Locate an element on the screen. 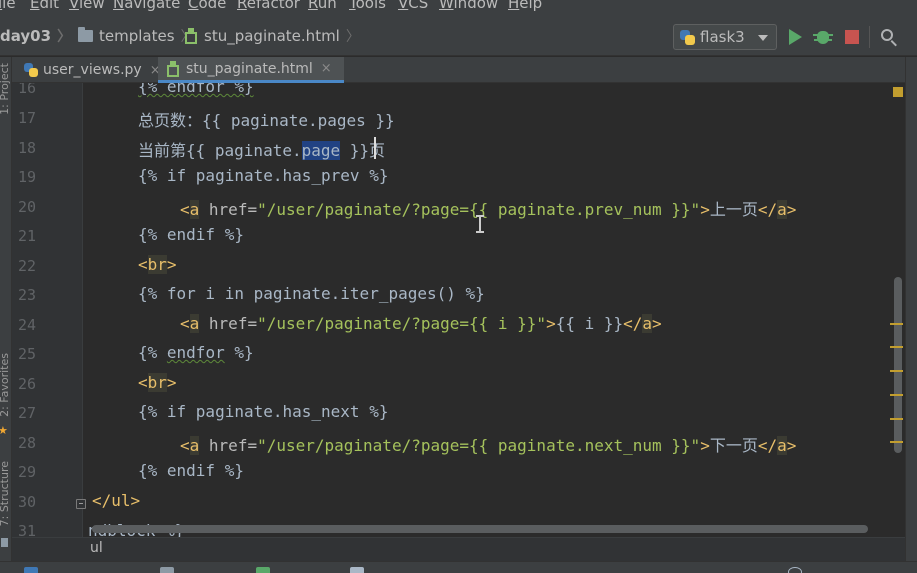  menu-vcs: VCS is located at coordinates (413, 6).